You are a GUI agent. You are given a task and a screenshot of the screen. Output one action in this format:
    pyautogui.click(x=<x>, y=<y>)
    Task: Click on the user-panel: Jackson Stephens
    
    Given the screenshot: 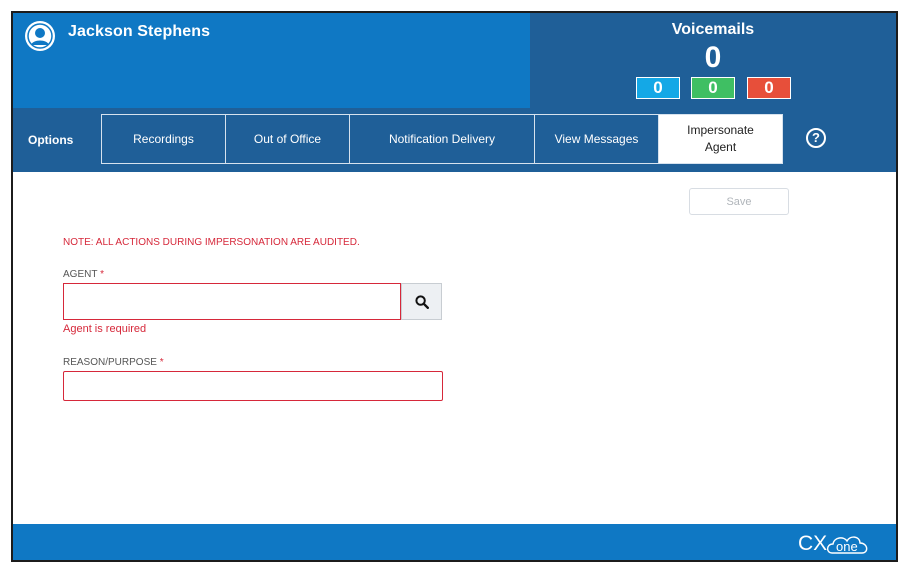 What is the action you would take?
    pyautogui.click(x=271, y=60)
    